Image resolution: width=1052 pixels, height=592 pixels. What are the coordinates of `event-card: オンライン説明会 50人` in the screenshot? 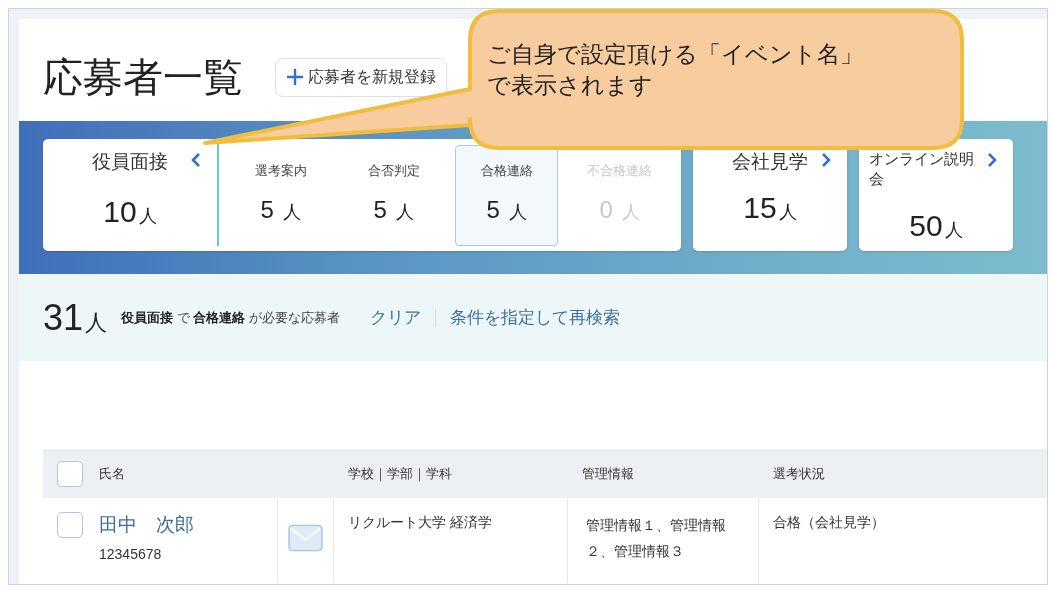 It's located at (936, 195).